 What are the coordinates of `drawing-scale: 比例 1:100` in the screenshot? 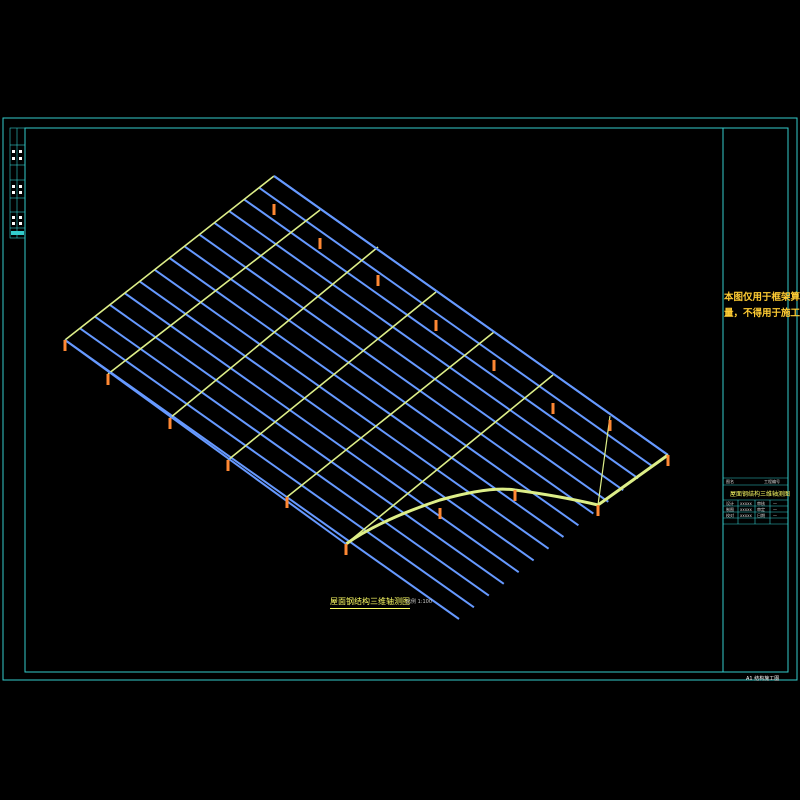 It's located at (419, 602).